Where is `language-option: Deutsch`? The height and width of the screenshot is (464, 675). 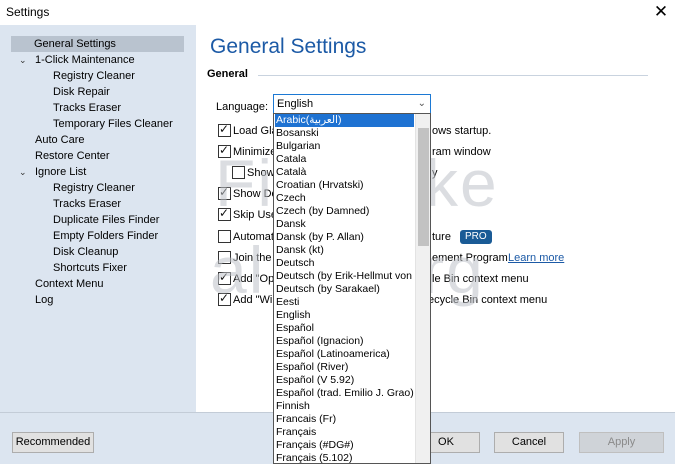 language-option: Deutsch is located at coordinates (344, 263).